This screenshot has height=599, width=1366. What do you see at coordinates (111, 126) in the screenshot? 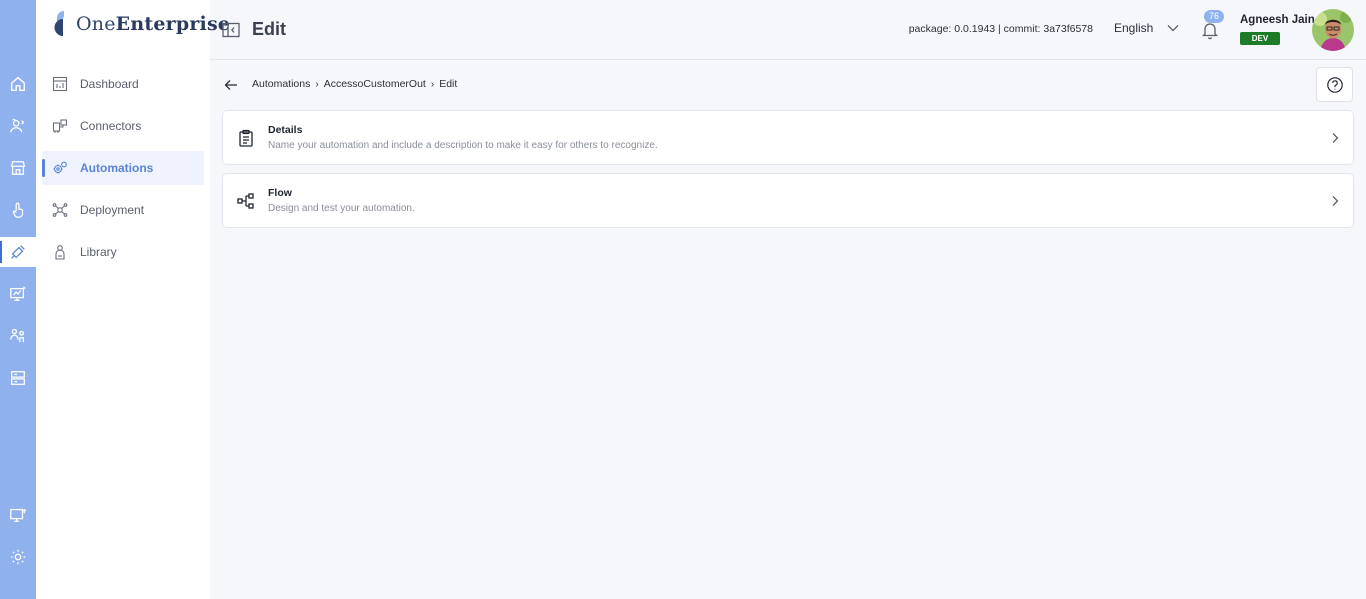
I see `sidebar-item-label: Connectors` at bounding box center [111, 126].